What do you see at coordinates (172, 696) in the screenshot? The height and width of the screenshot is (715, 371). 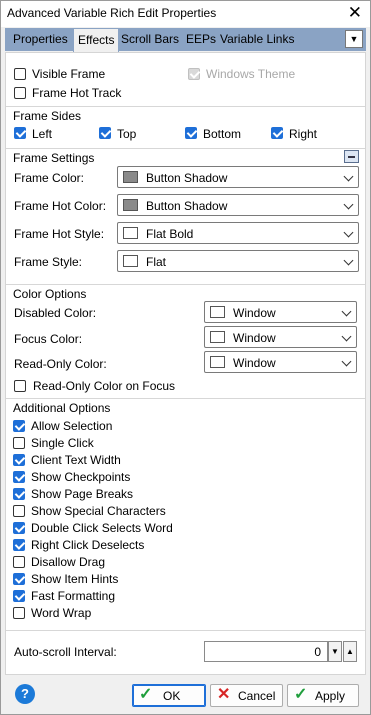 I see `ok-label: OK` at bounding box center [172, 696].